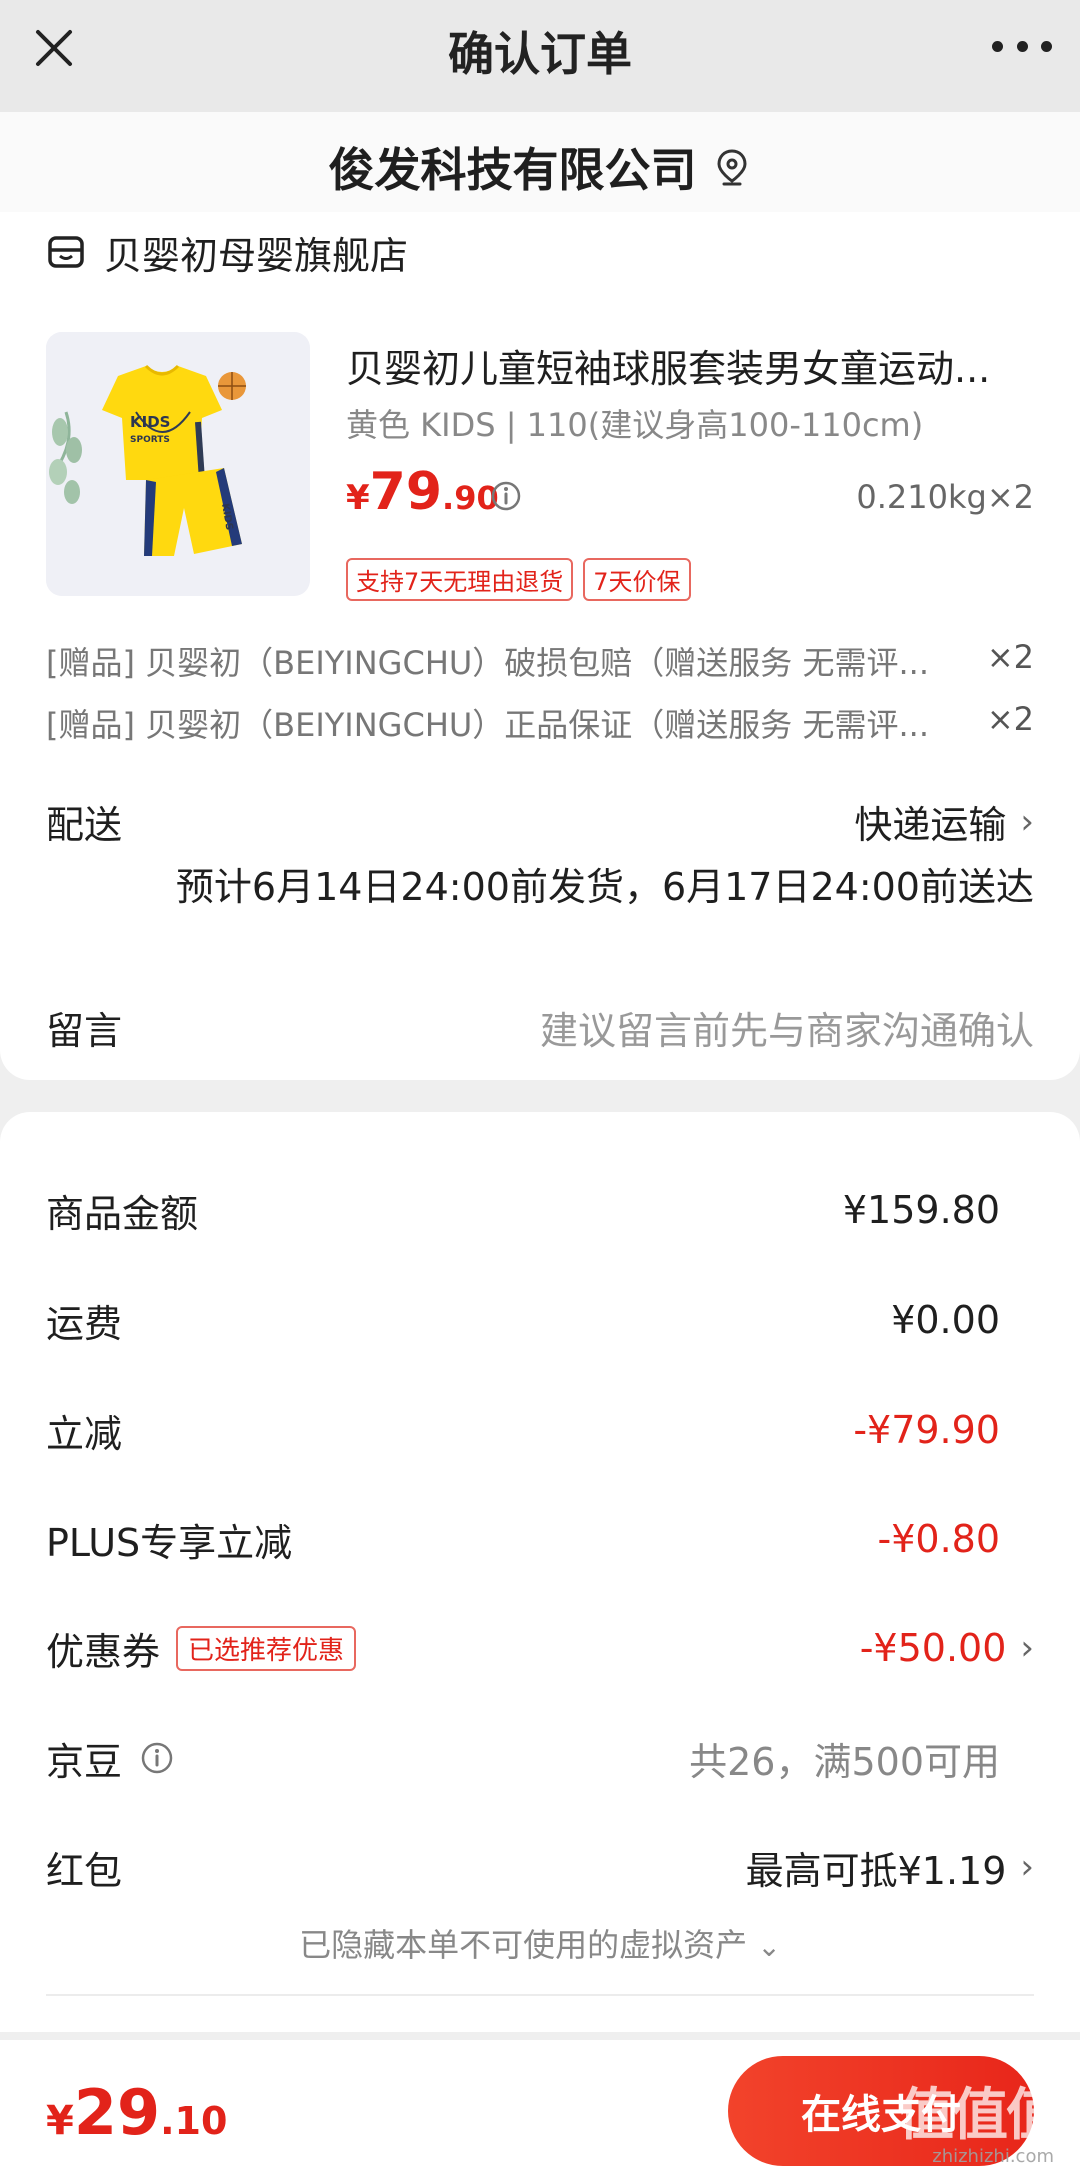  I want to click on total-currency: ¥, so click(60, 2121).